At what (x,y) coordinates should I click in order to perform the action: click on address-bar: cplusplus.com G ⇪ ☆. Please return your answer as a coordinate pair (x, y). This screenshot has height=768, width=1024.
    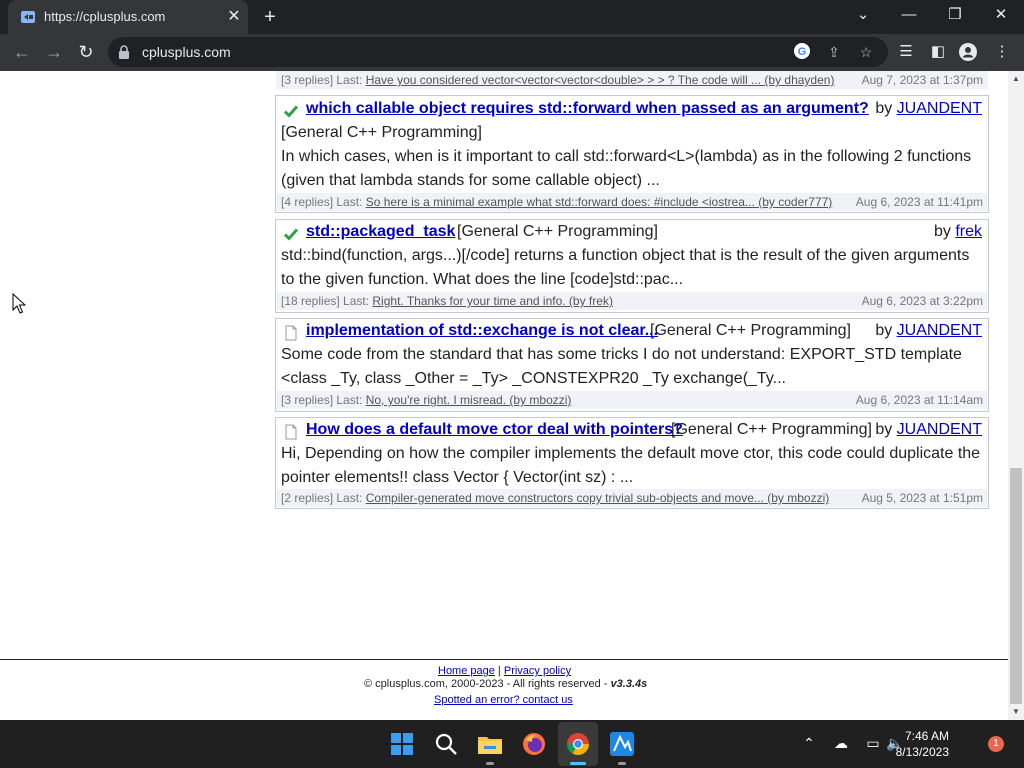
    Looking at the image, I should click on (498, 52).